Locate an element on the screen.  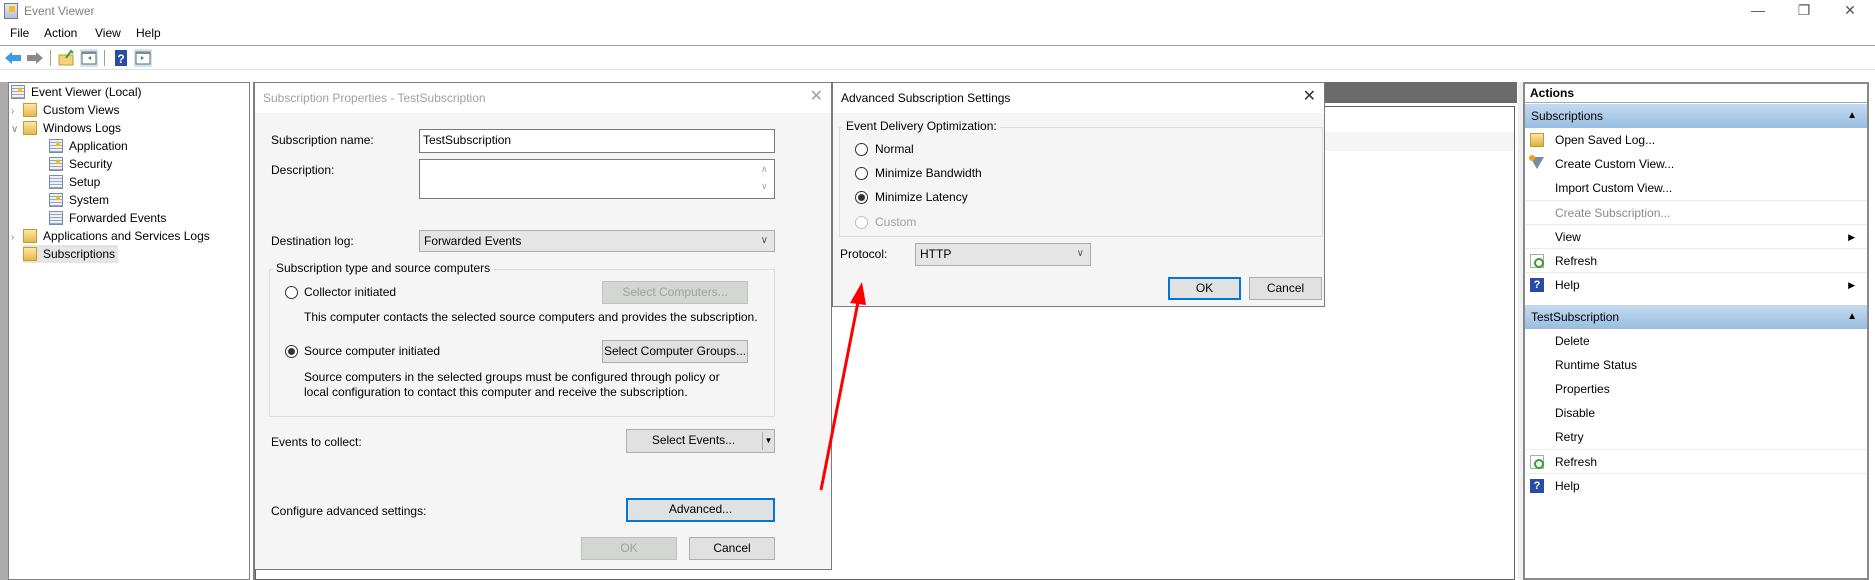
destination-log-label: Destination log: is located at coordinates (312, 241).